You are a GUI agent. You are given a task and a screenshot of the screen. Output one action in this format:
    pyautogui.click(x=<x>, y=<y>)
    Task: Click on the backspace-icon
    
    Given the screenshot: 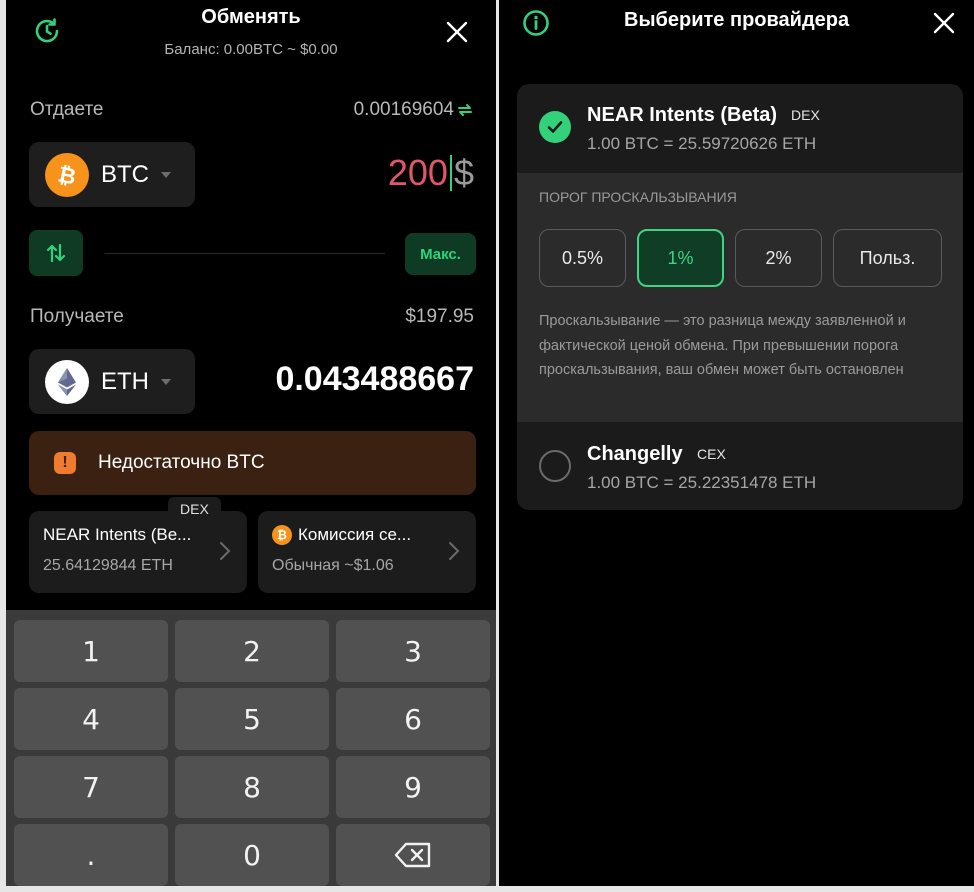 What is the action you would take?
    pyautogui.click(x=412, y=855)
    